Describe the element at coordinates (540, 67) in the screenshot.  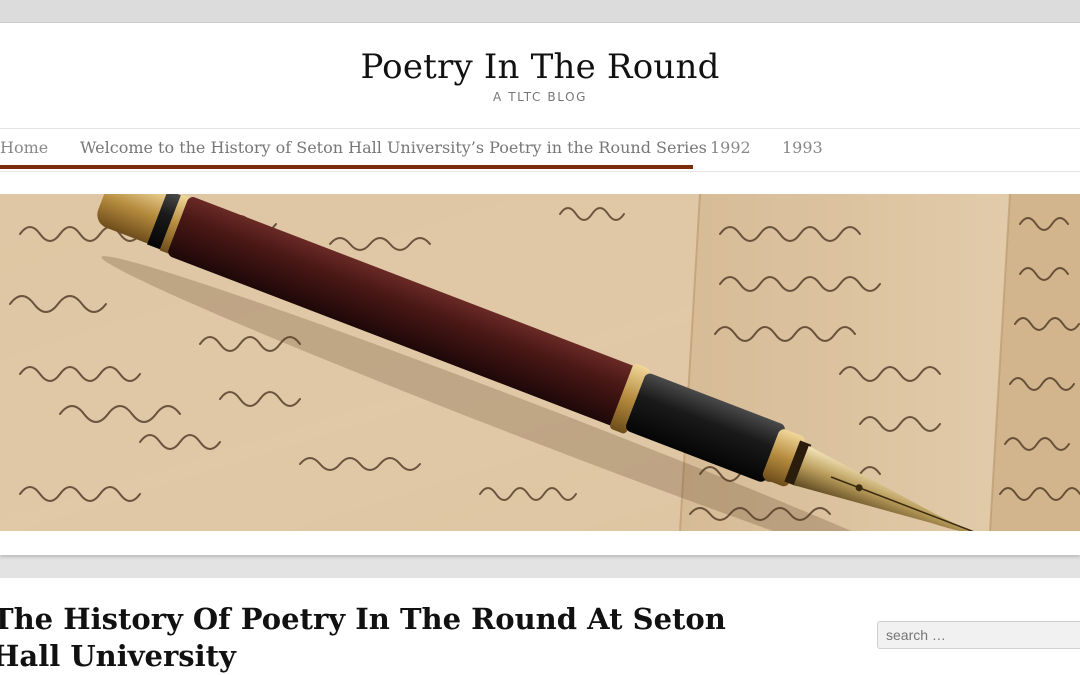
I see `site-title: Poetry In The Round` at that location.